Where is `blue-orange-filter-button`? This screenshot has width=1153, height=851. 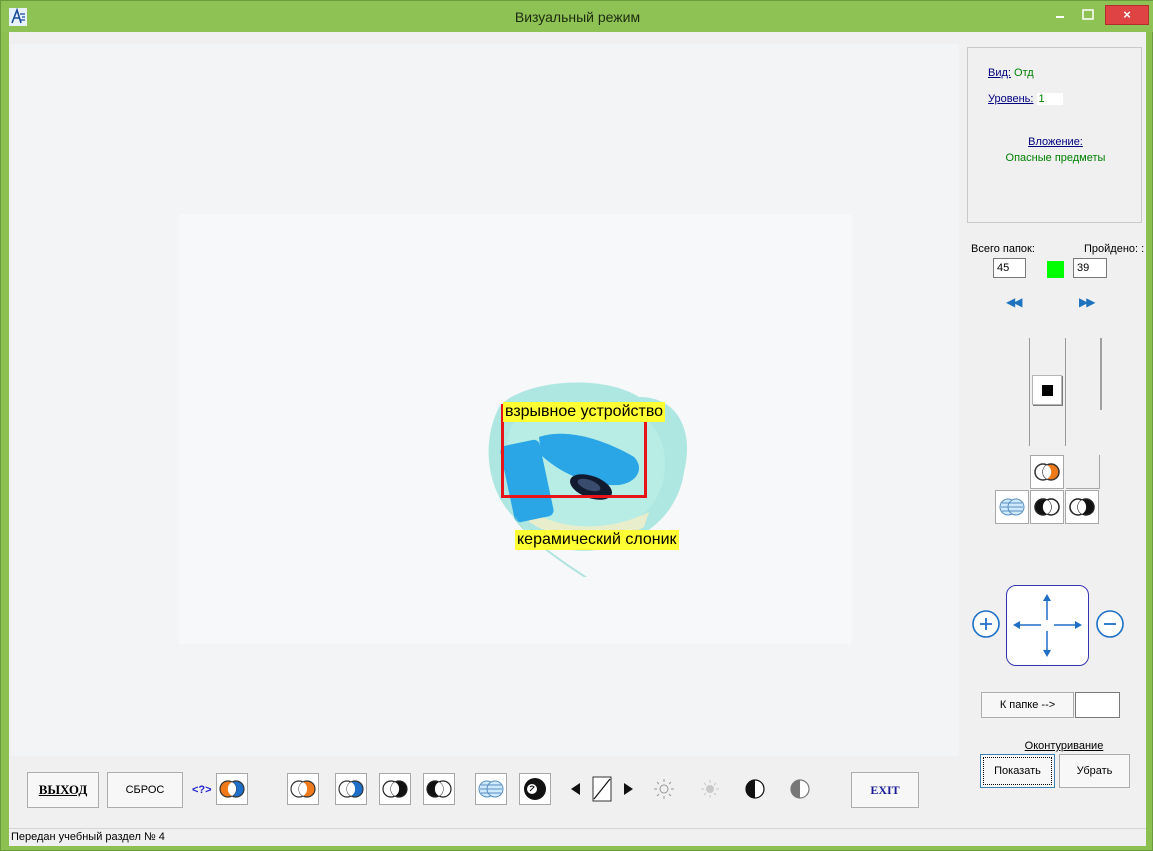
blue-orange-filter-button is located at coordinates (232, 789).